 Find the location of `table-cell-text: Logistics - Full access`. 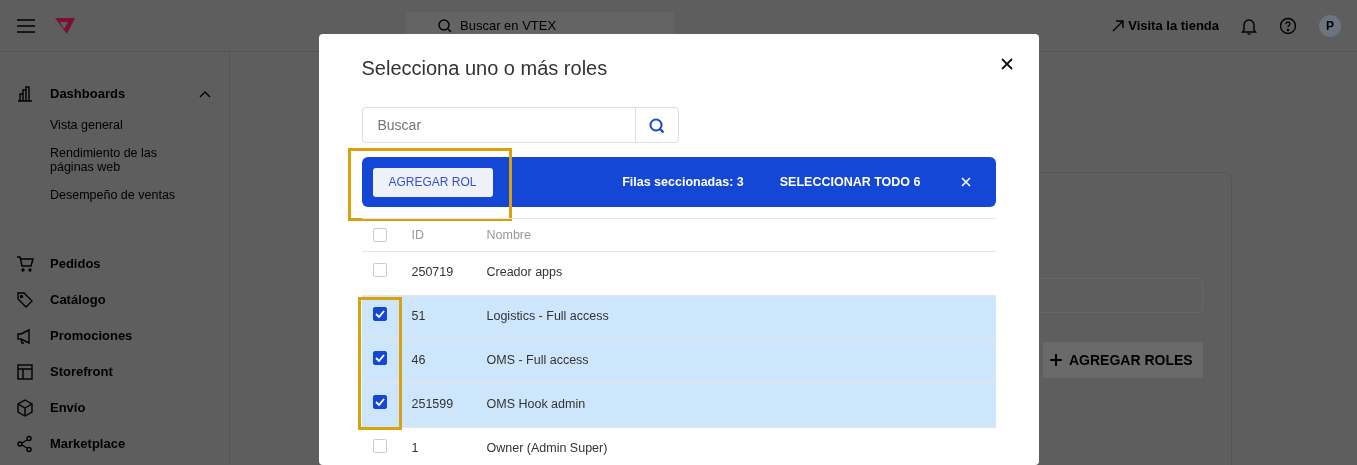

table-cell-text: Logistics - Full access is located at coordinates (547, 316).